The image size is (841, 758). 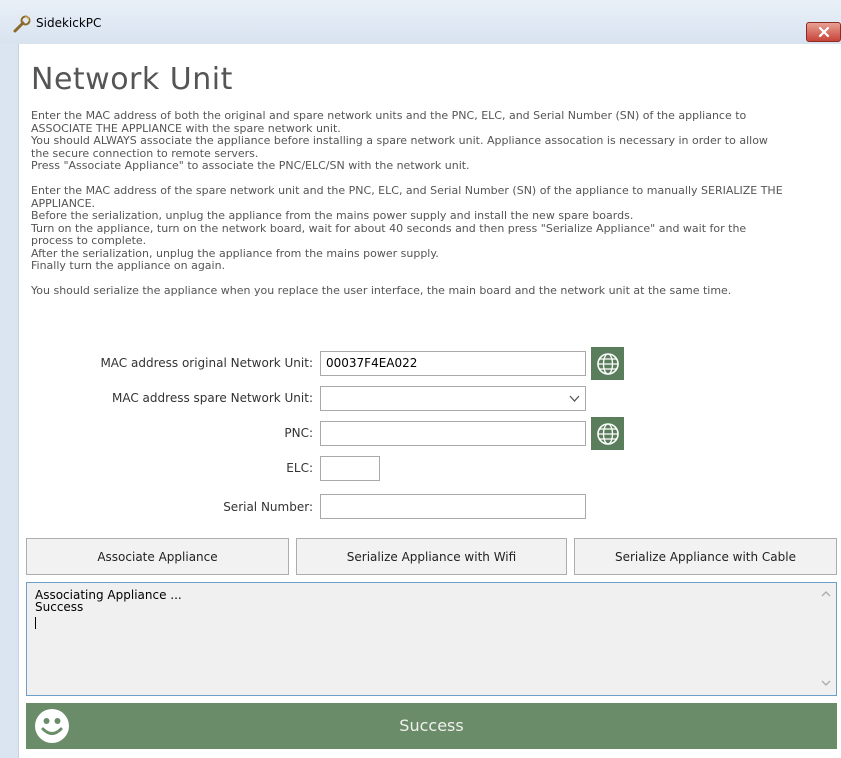 I want to click on serialize-cable-button: Serialize Appliance with Cable, so click(x=705, y=556).